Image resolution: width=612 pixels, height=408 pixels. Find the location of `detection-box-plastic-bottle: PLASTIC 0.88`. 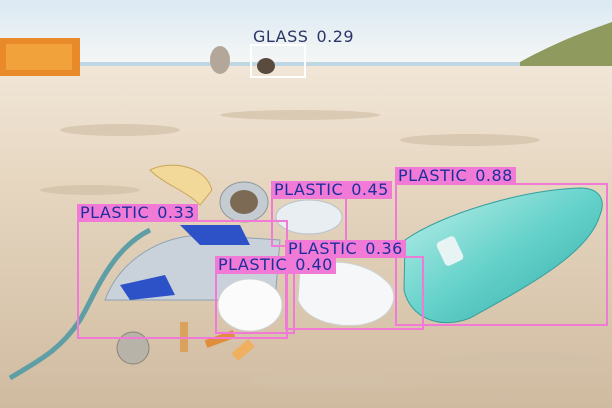

detection-box-plastic-bottle: PLASTIC 0.88 is located at coordinates (501, 246).